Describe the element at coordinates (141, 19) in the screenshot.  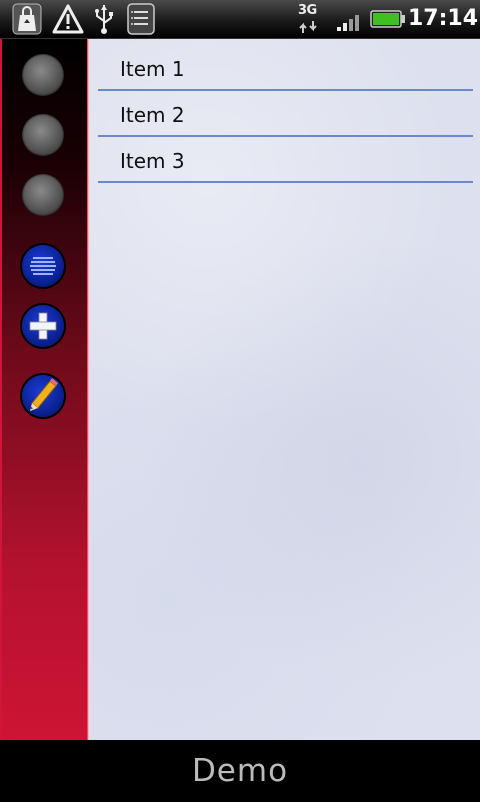
I see `notes-icon` at that location.